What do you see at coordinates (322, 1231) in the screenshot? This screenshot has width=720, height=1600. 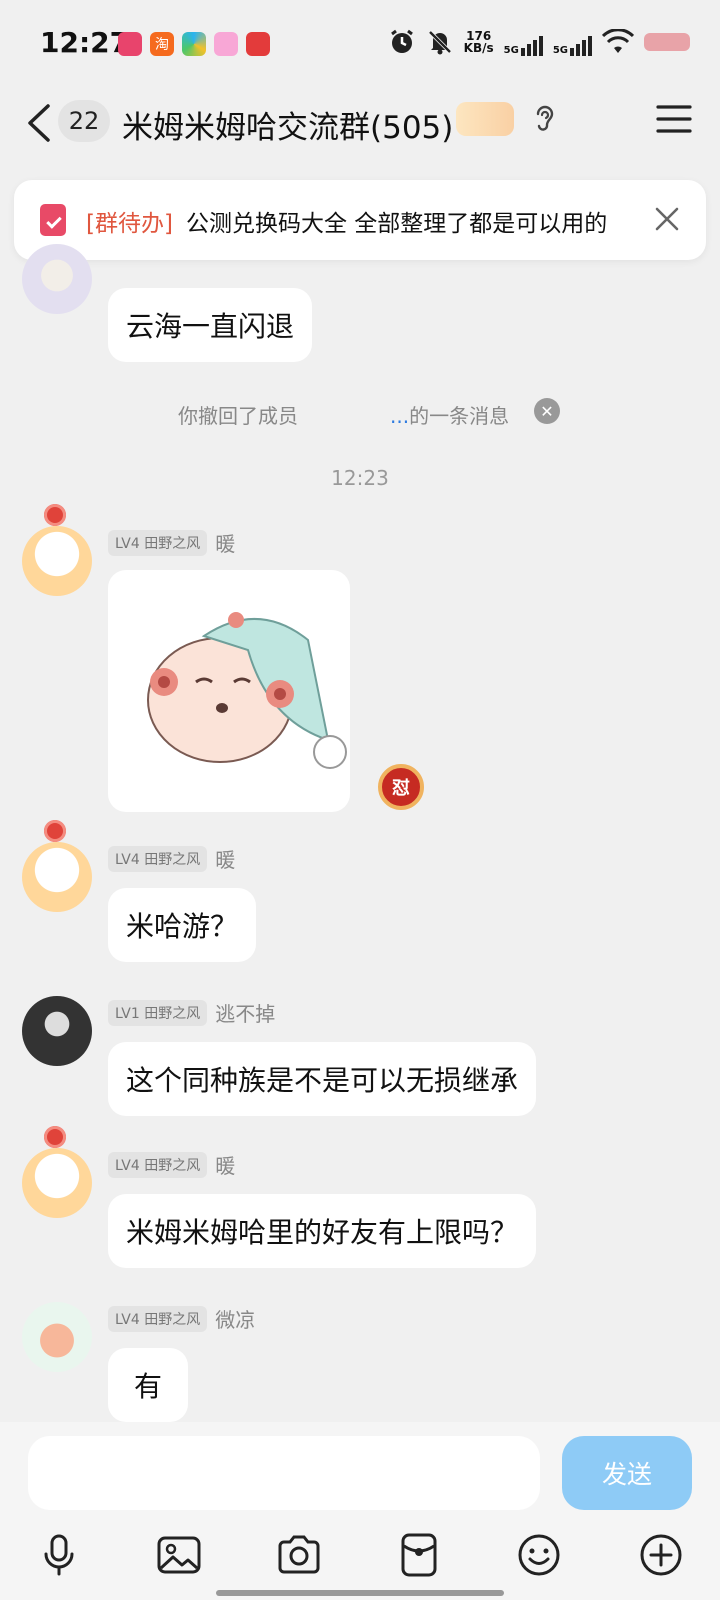 I see `message-bubble: 米姆米姆哈里的好友有上限吗？` at bounding box center [322, 1231].